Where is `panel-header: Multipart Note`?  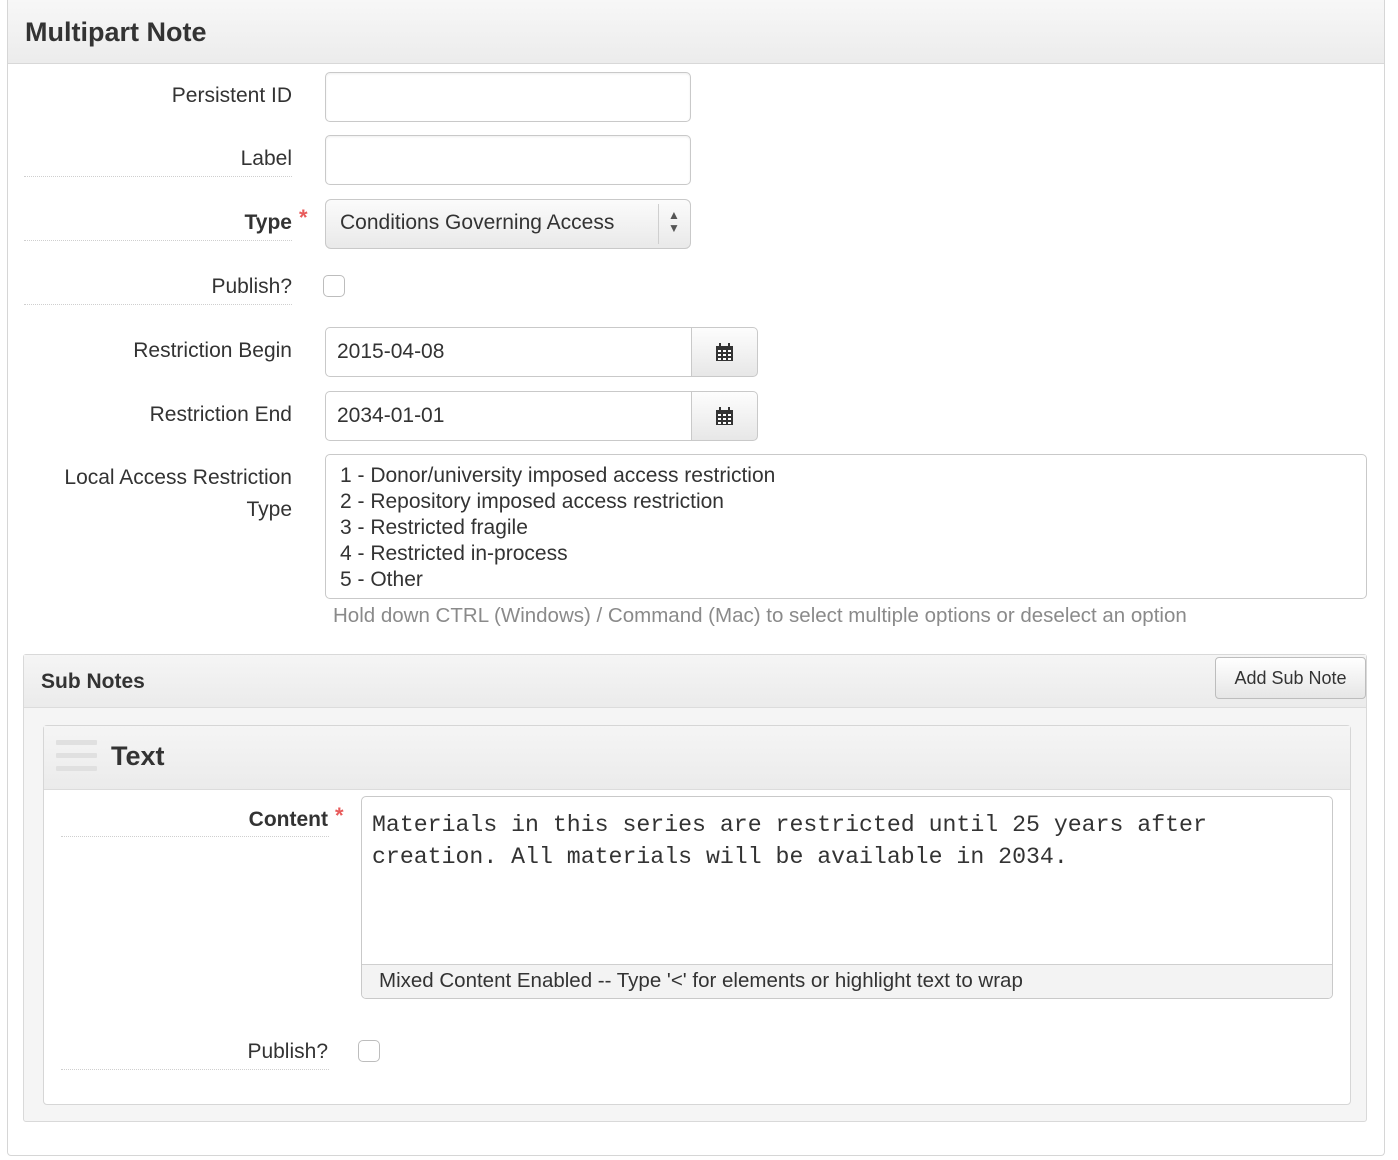
panel-header: Multipart Note is located at coordinates (696, 32).